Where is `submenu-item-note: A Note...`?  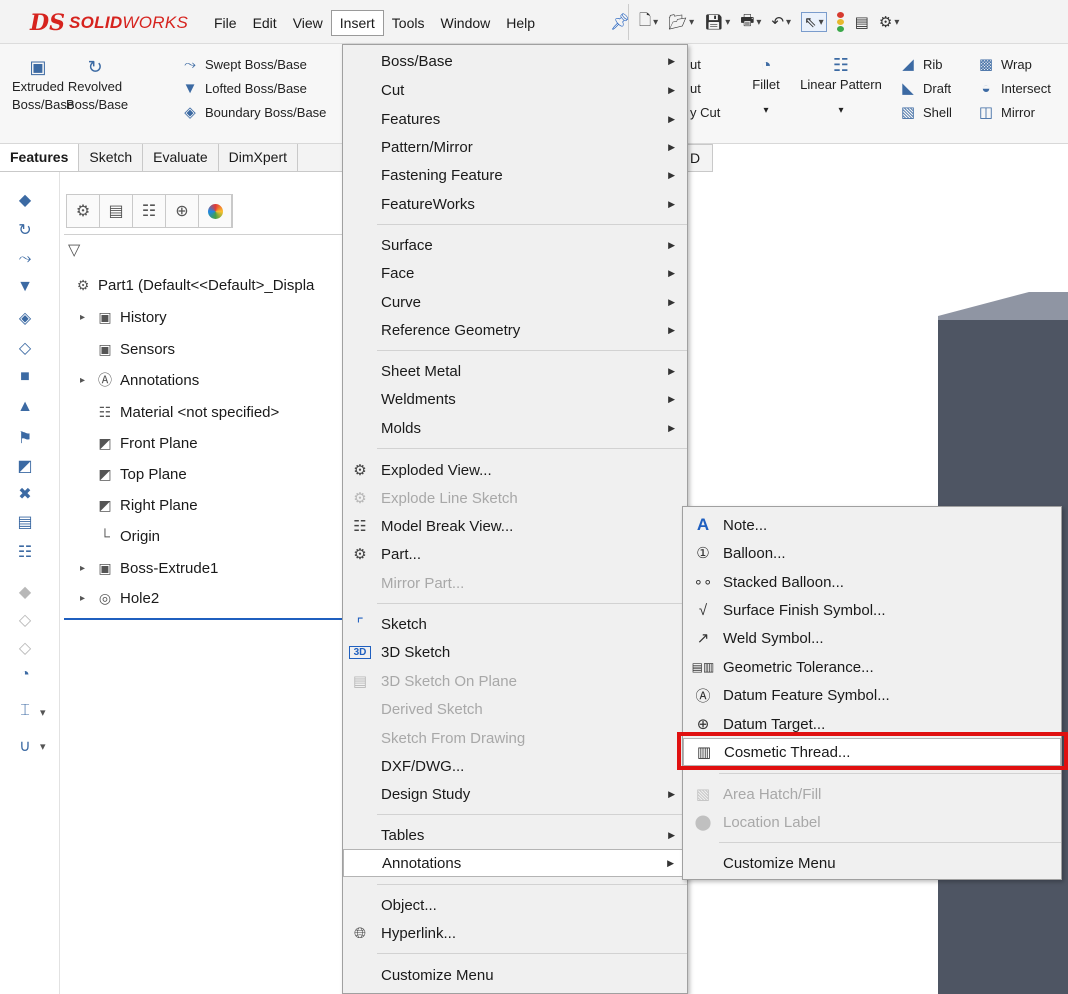
submenu-item-note: A Note... is located at coordinates (872, 525).